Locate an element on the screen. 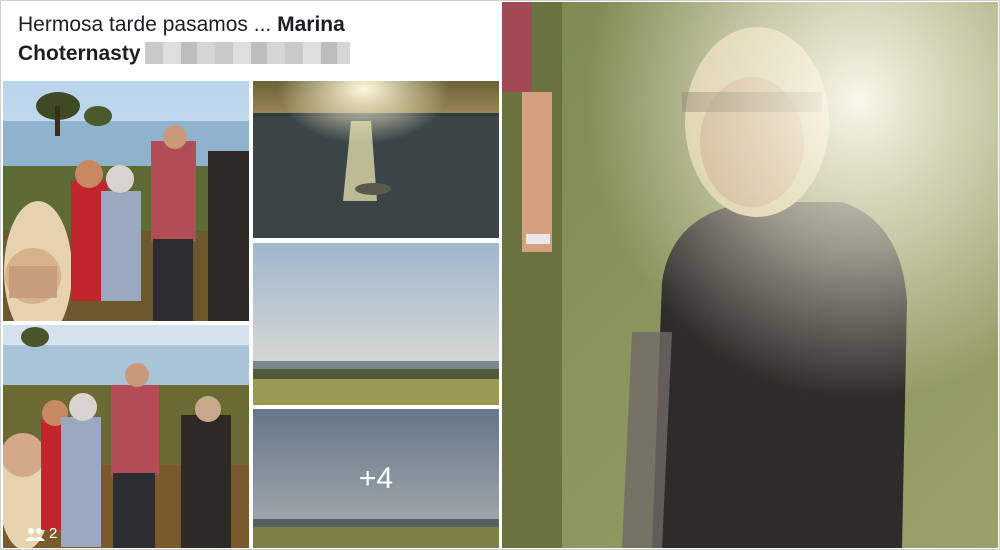 The height and width of the screenshot is (550, 1000). blurred-name-redaction is located at coordinates (247, 53).